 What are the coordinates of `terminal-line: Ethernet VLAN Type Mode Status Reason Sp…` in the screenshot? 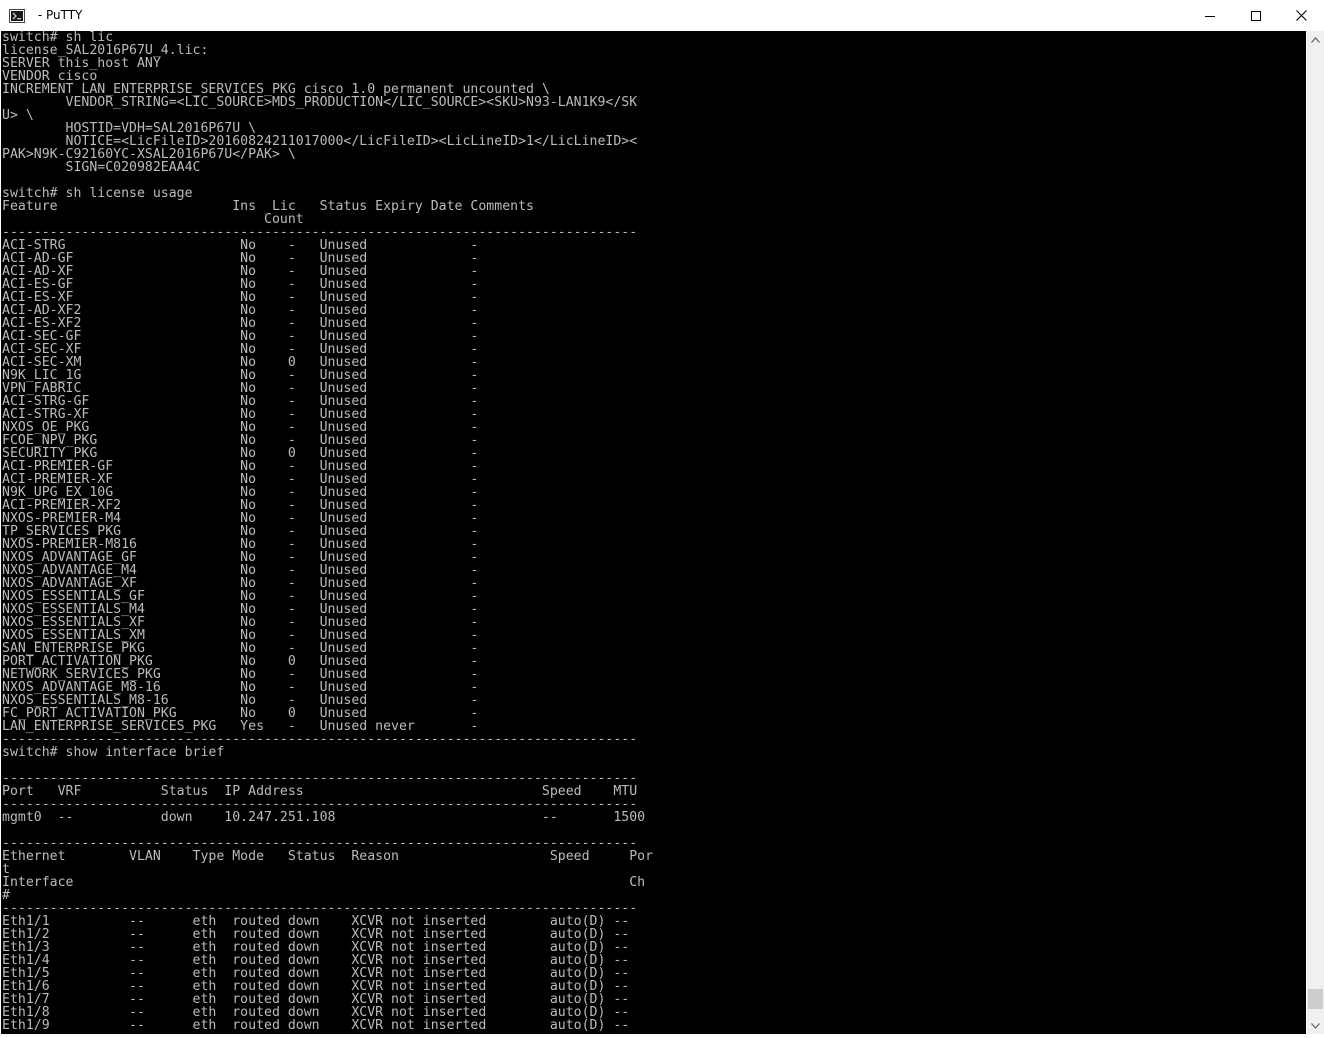 It's located at (328, 856).